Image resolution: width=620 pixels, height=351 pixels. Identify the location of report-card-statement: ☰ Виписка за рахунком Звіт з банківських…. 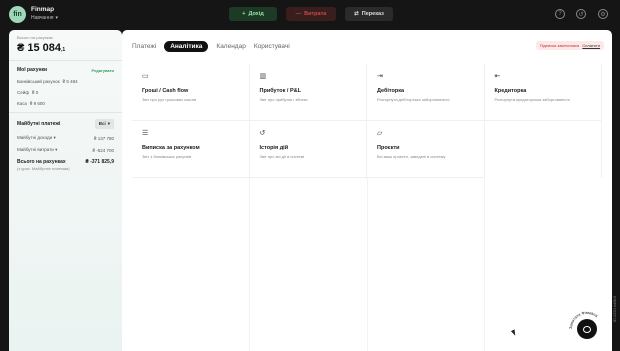
(191, 149).